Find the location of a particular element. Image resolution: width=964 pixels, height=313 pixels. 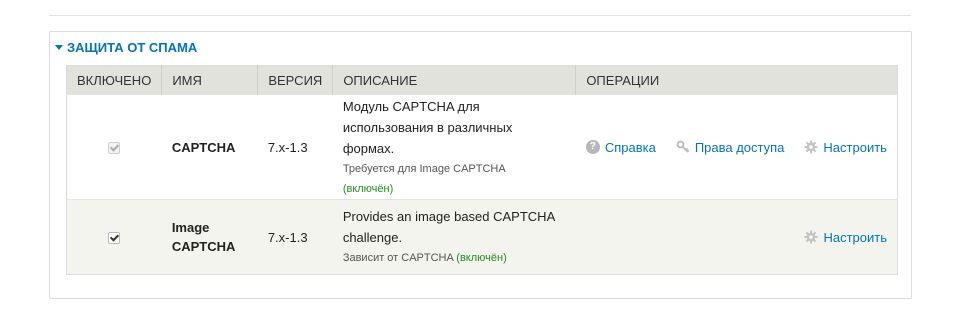

requires-status: (включён) is located at coordinates (368, 188).